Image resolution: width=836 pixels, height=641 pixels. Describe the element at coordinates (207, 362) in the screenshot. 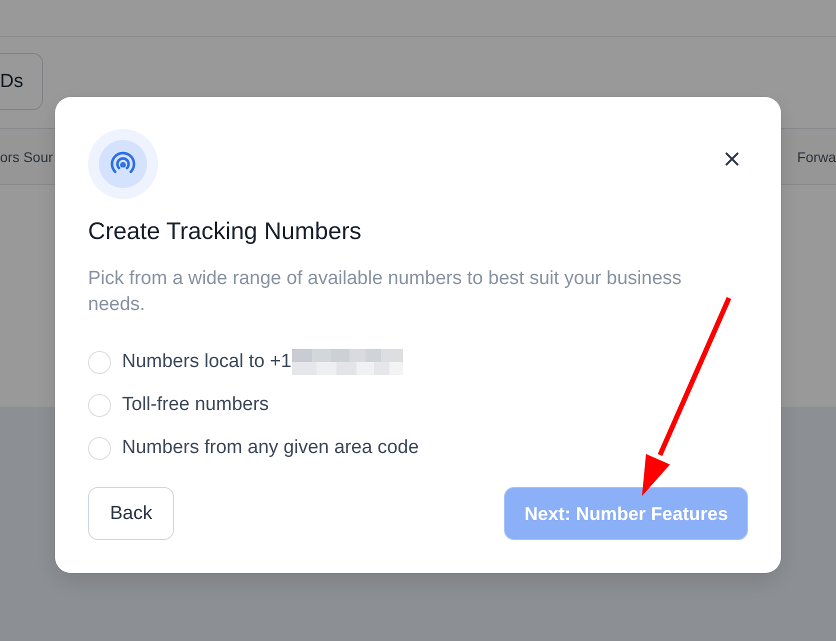

I see `option-label: Numbers local to +1` at that location.